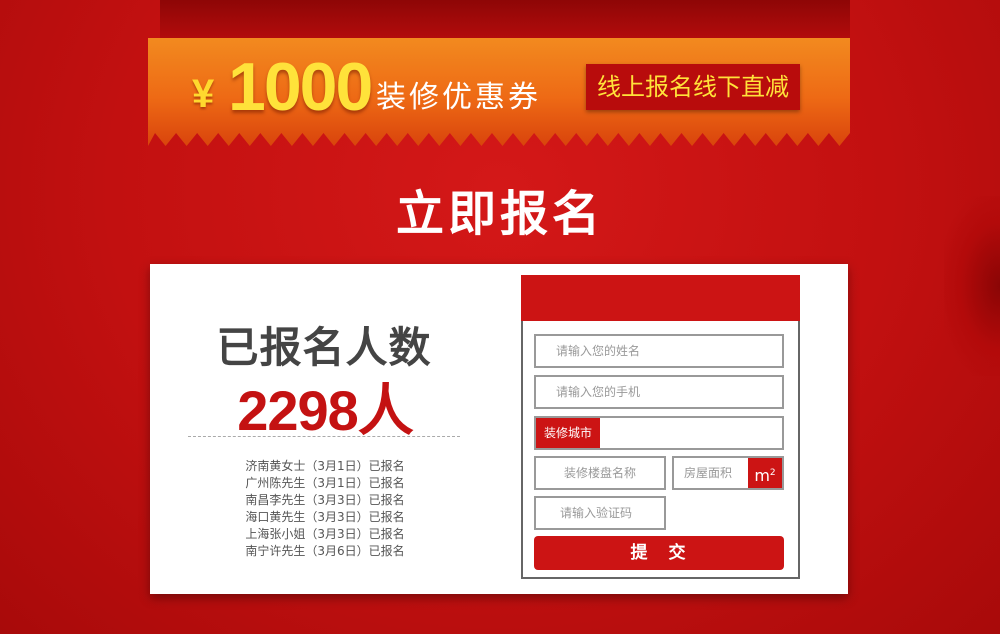 The height and width of the screenshot is (634, 1000). What do you see at coordinates (660, 298) in the screenshot?
I see `form-header` at bounding box center [660, 298].